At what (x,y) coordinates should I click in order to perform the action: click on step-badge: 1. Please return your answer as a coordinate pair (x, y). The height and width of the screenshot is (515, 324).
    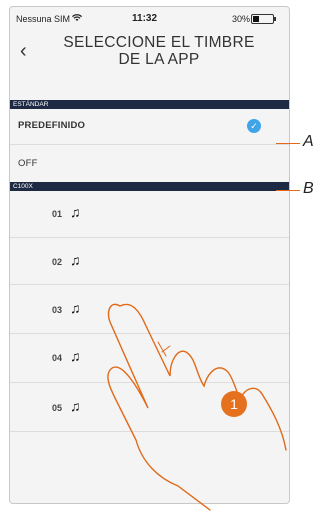
    Looking at the image, I should click on (234, 404).